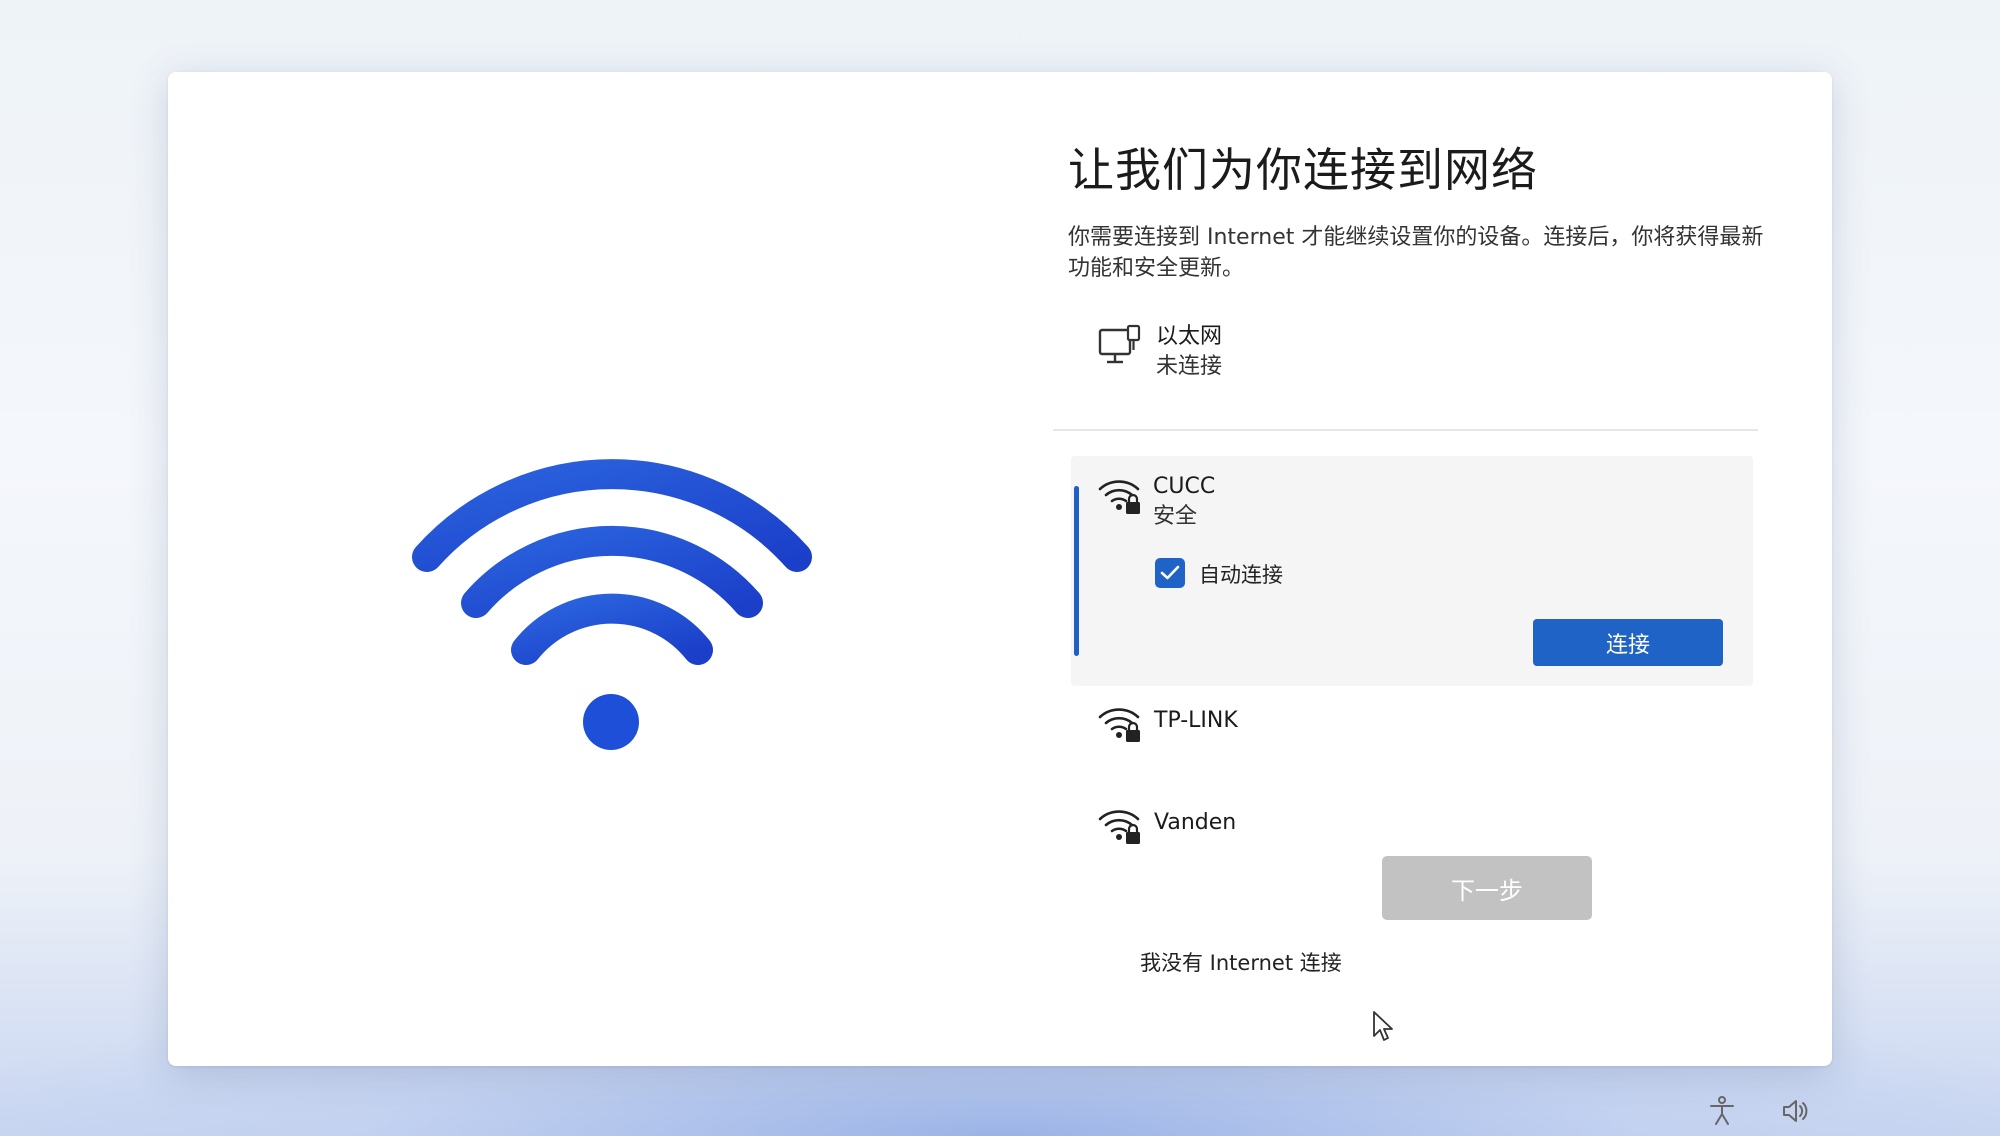 The height and width of the screenshot is (1136, 2000). I want to click on ethernet-monitor-icon, so click(1119, 344).